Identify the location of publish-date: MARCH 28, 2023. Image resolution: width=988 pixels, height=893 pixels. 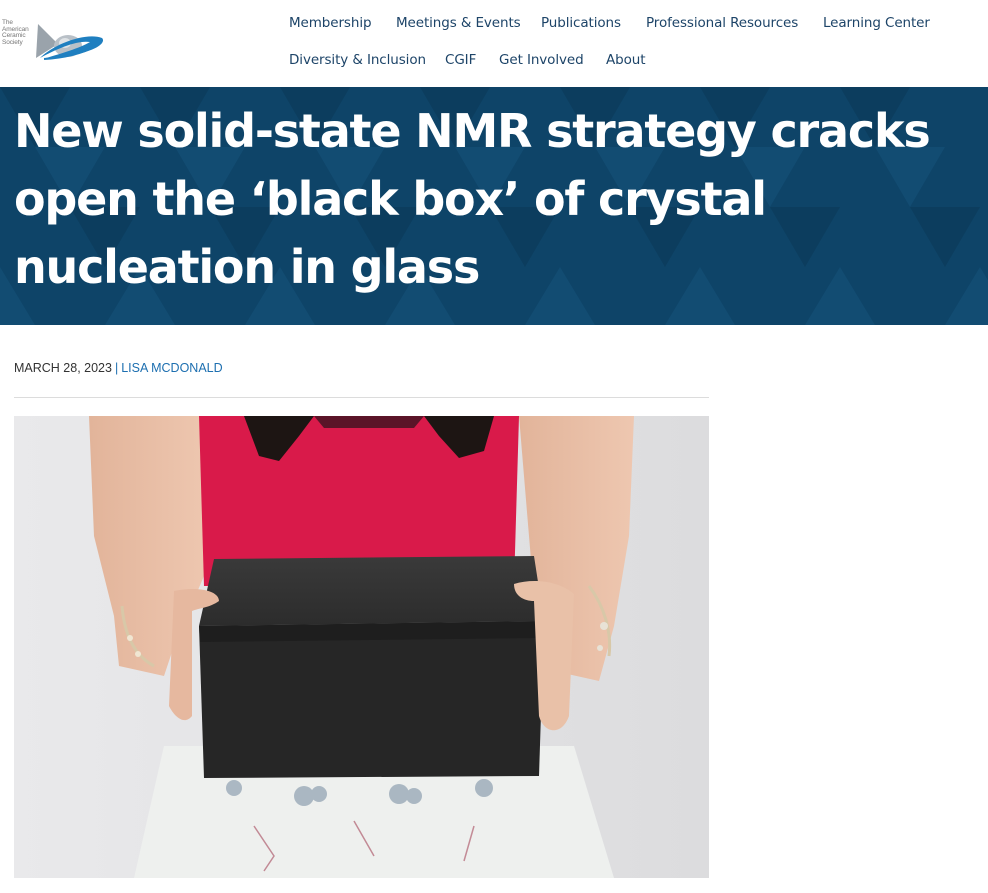
(63, 368).